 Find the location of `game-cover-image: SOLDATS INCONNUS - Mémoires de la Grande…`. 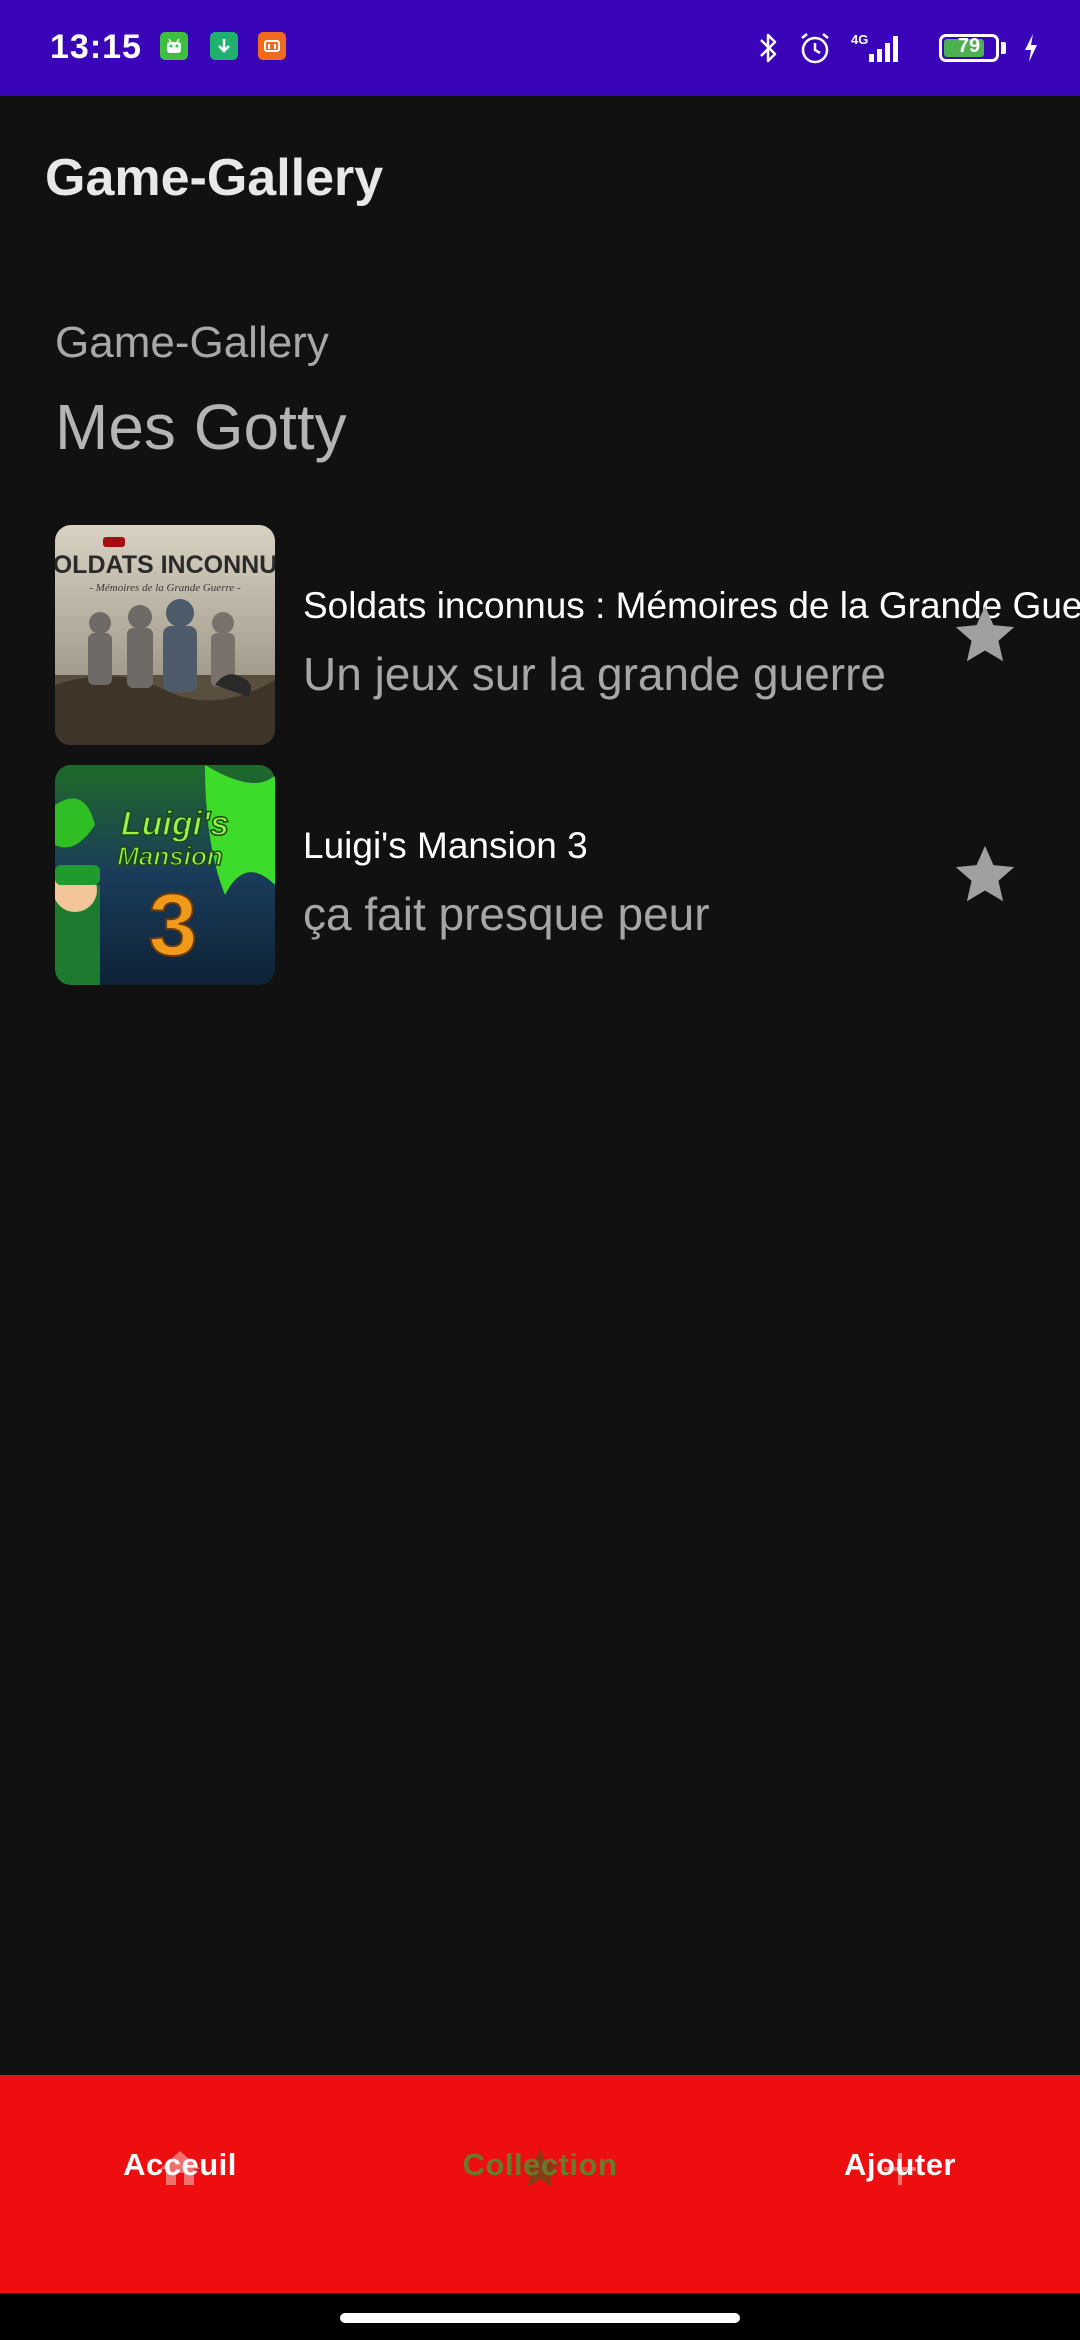

game-cover-image: SOLDATS INCONNUS - Mémoires de la Grande… is located at coordinates (165, 635).